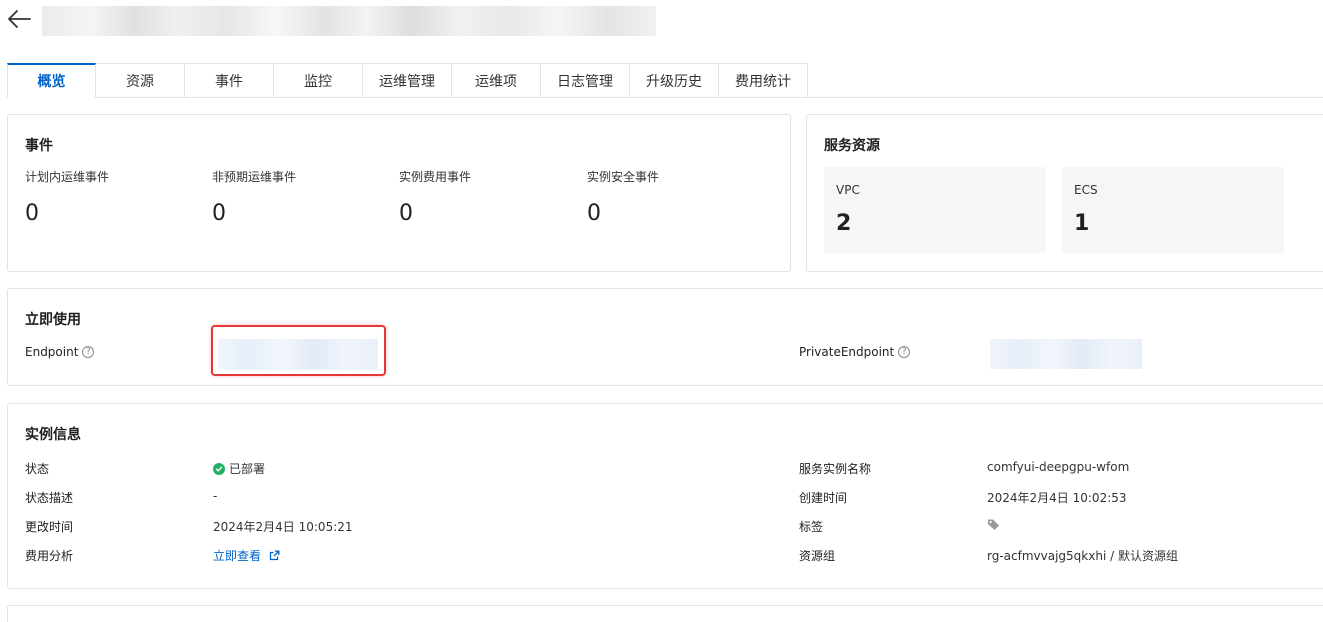 This screenshot has width=1323, height=622. I want to click on tags-label: 标签, so click(811, 527).